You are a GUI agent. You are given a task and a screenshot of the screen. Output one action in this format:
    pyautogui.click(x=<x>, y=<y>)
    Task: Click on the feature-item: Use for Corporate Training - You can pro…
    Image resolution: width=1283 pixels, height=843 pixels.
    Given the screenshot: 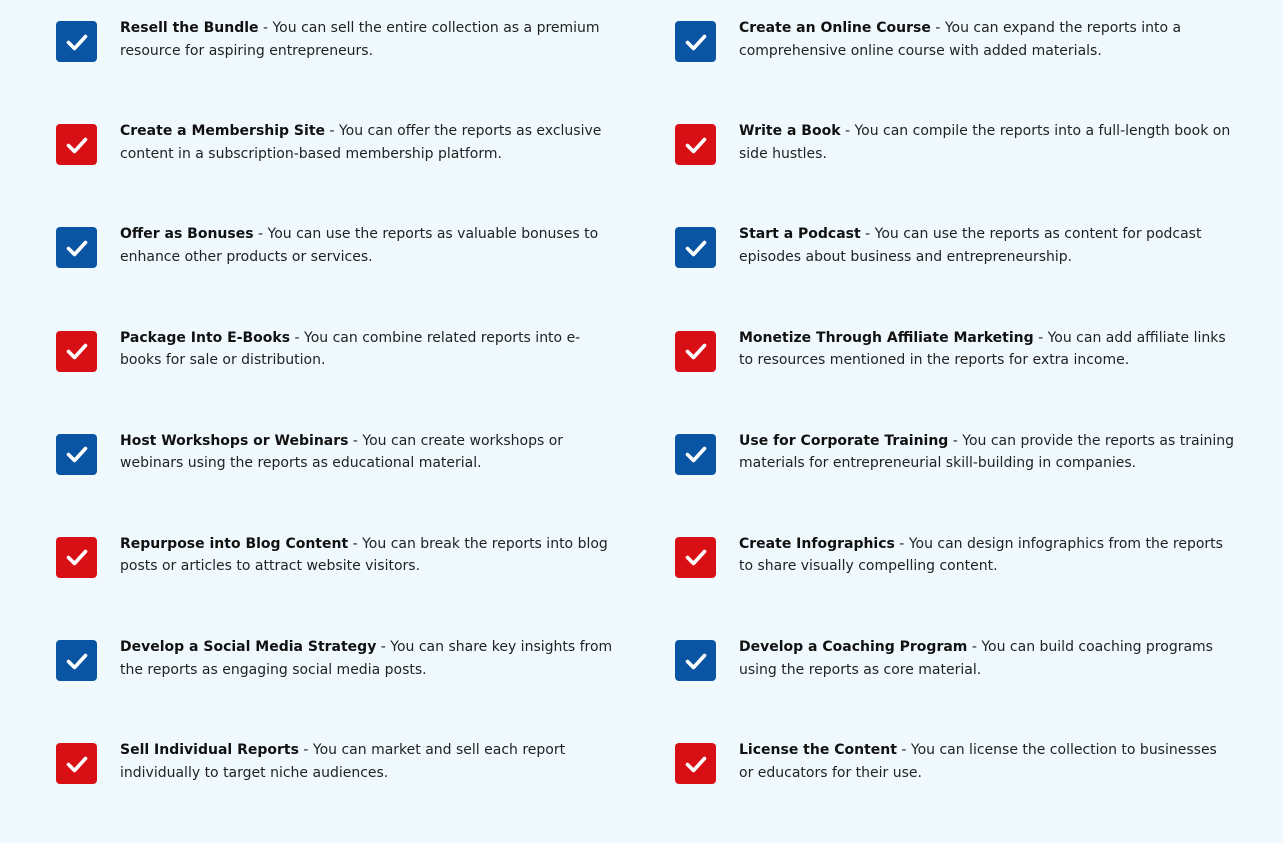 What is the action you would take?
    pyautogui.click(x=960, y=481)
    